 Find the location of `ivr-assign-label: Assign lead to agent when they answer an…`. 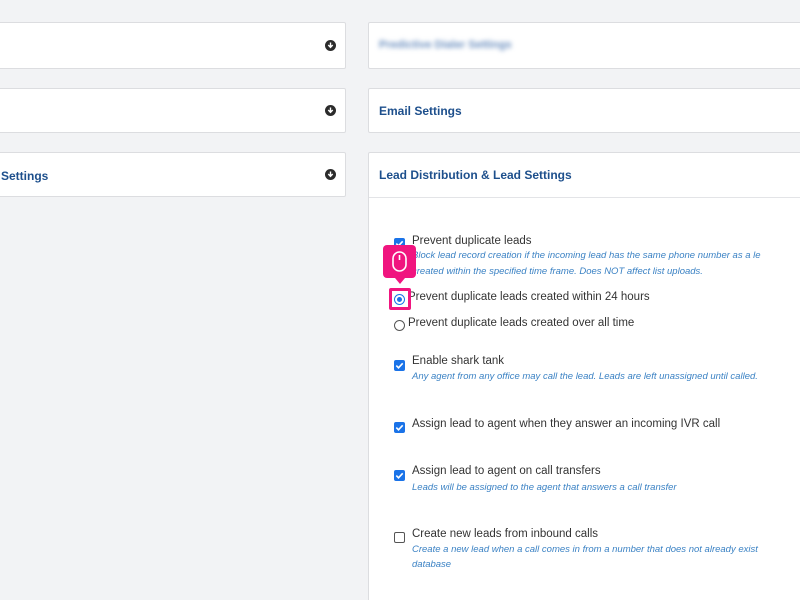

ivr-assign-label: Assign lead to agent when they answer an… is located at coordinates (566, 424).